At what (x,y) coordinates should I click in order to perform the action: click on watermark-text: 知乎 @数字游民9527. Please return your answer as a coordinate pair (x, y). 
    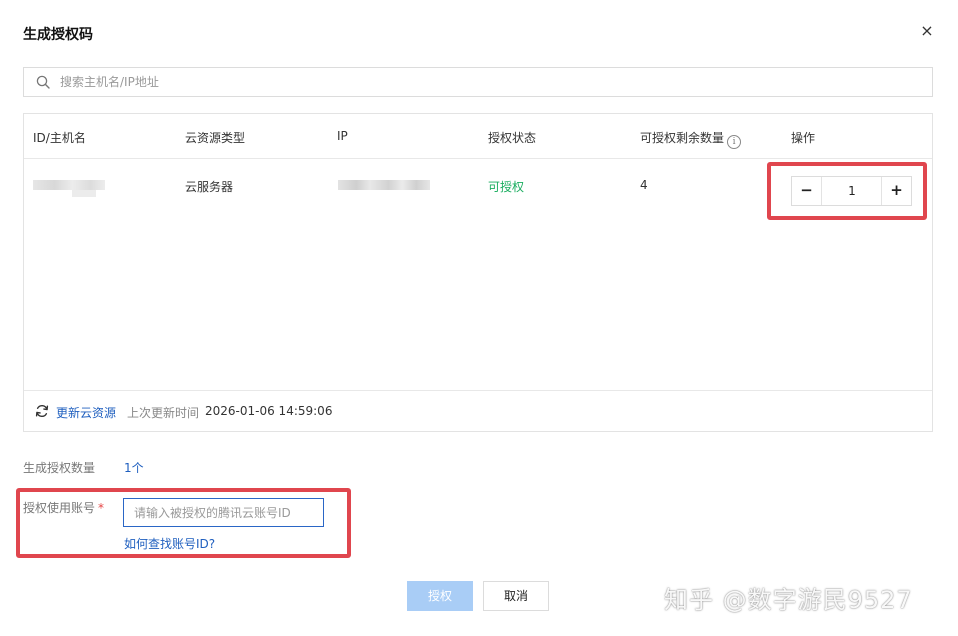
    Looking at the image, I should click on (788, 600).